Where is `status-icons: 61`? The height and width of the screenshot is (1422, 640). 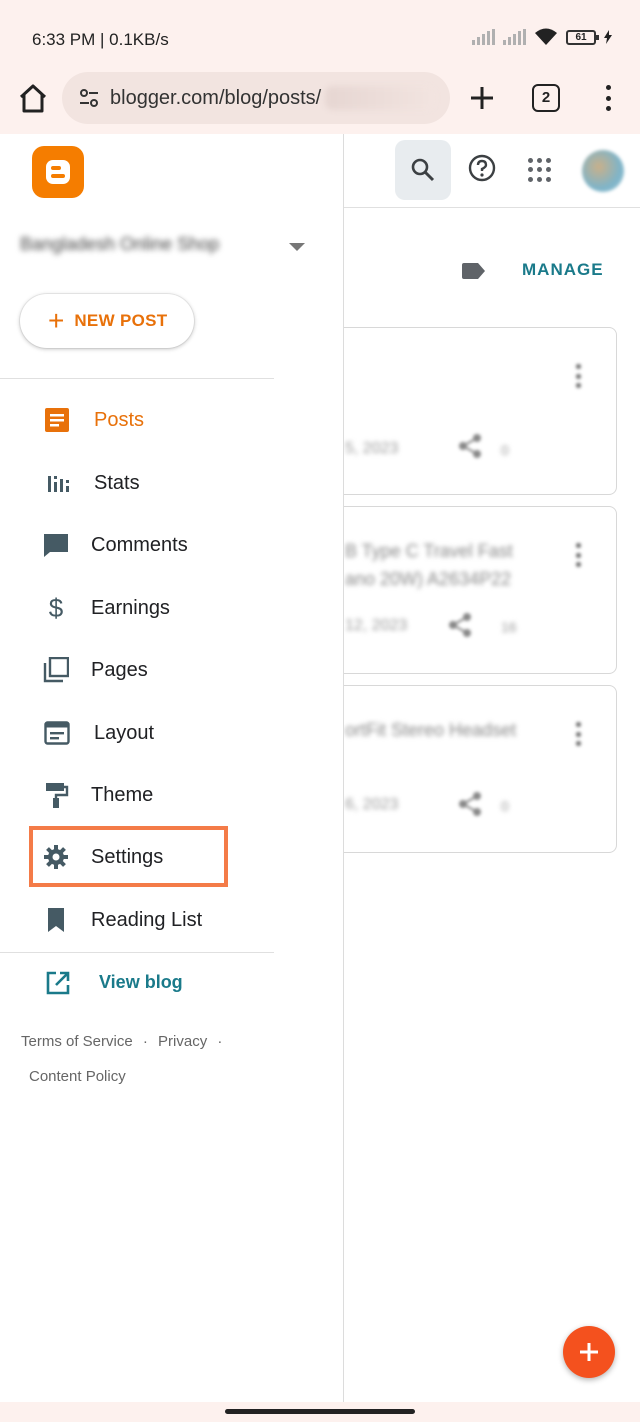
status-icons: 61 is located at coordinates (542, 37).